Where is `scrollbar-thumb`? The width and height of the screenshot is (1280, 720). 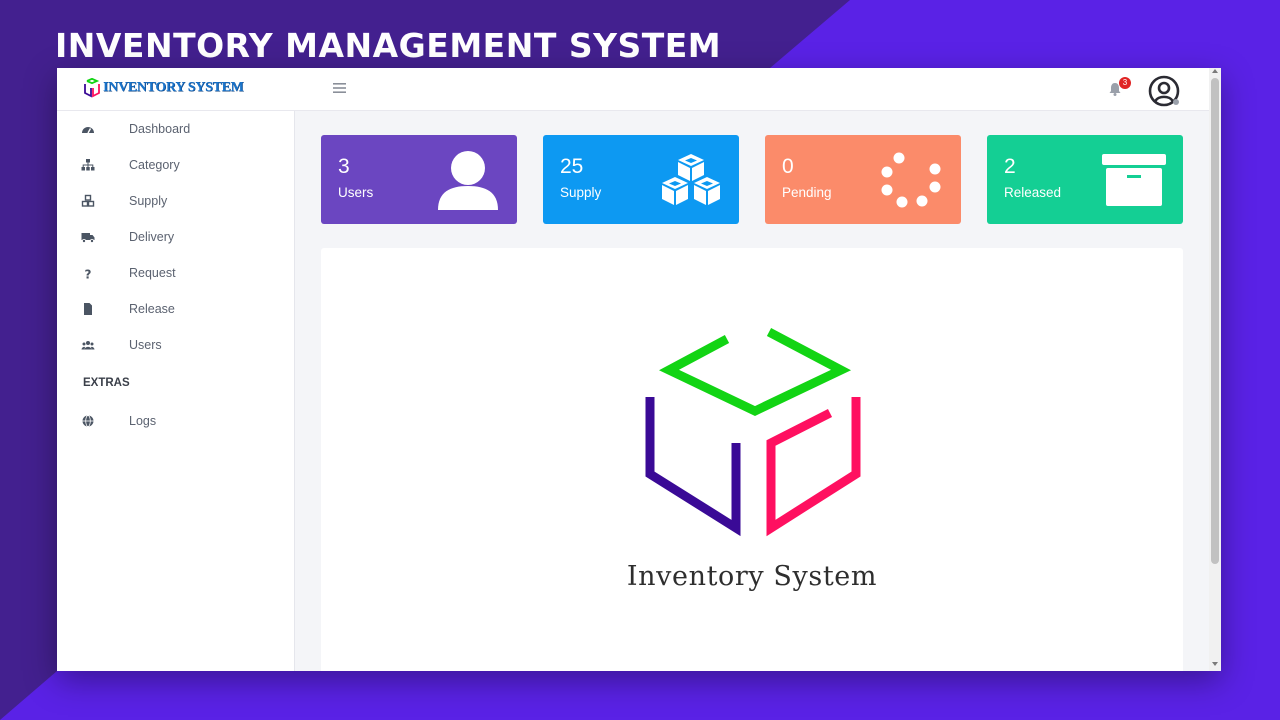 scrollbar-thumb is located at coordinates (1215, 321).